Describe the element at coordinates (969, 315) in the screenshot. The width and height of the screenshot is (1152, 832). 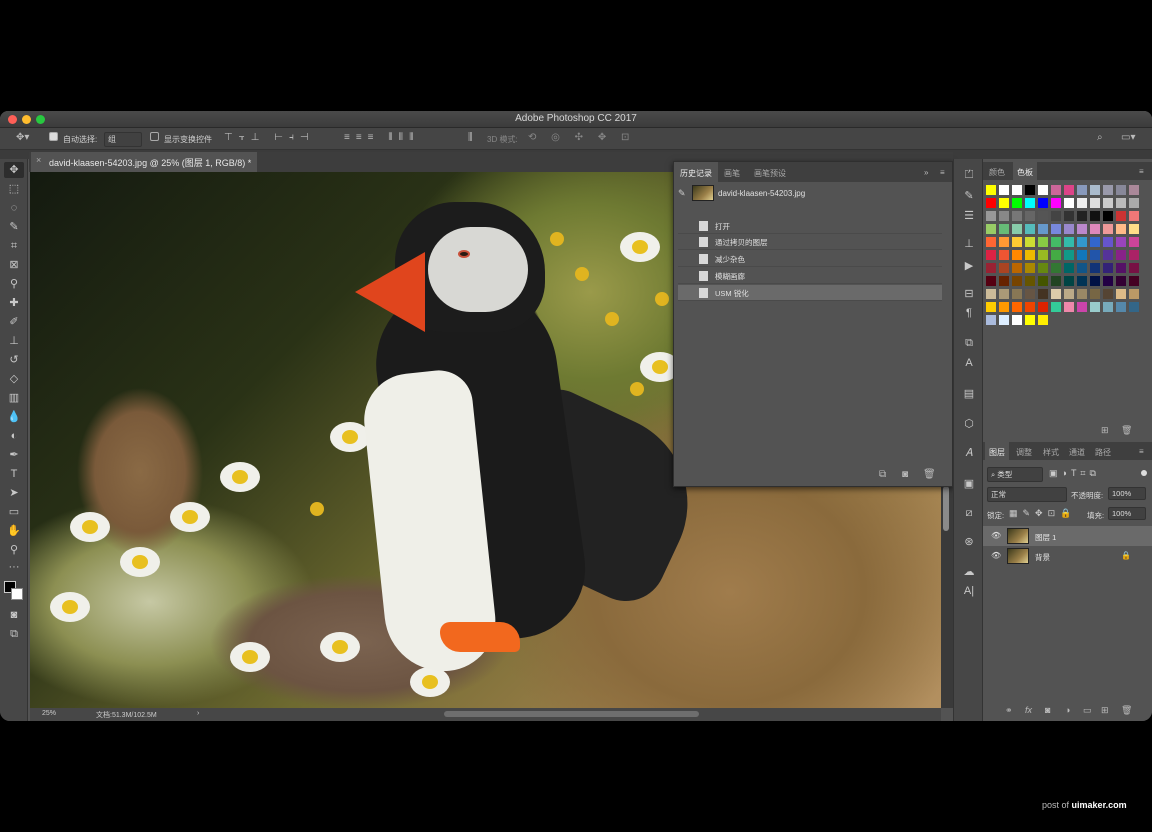
I see `paragraph-icon: ¶` at that location.